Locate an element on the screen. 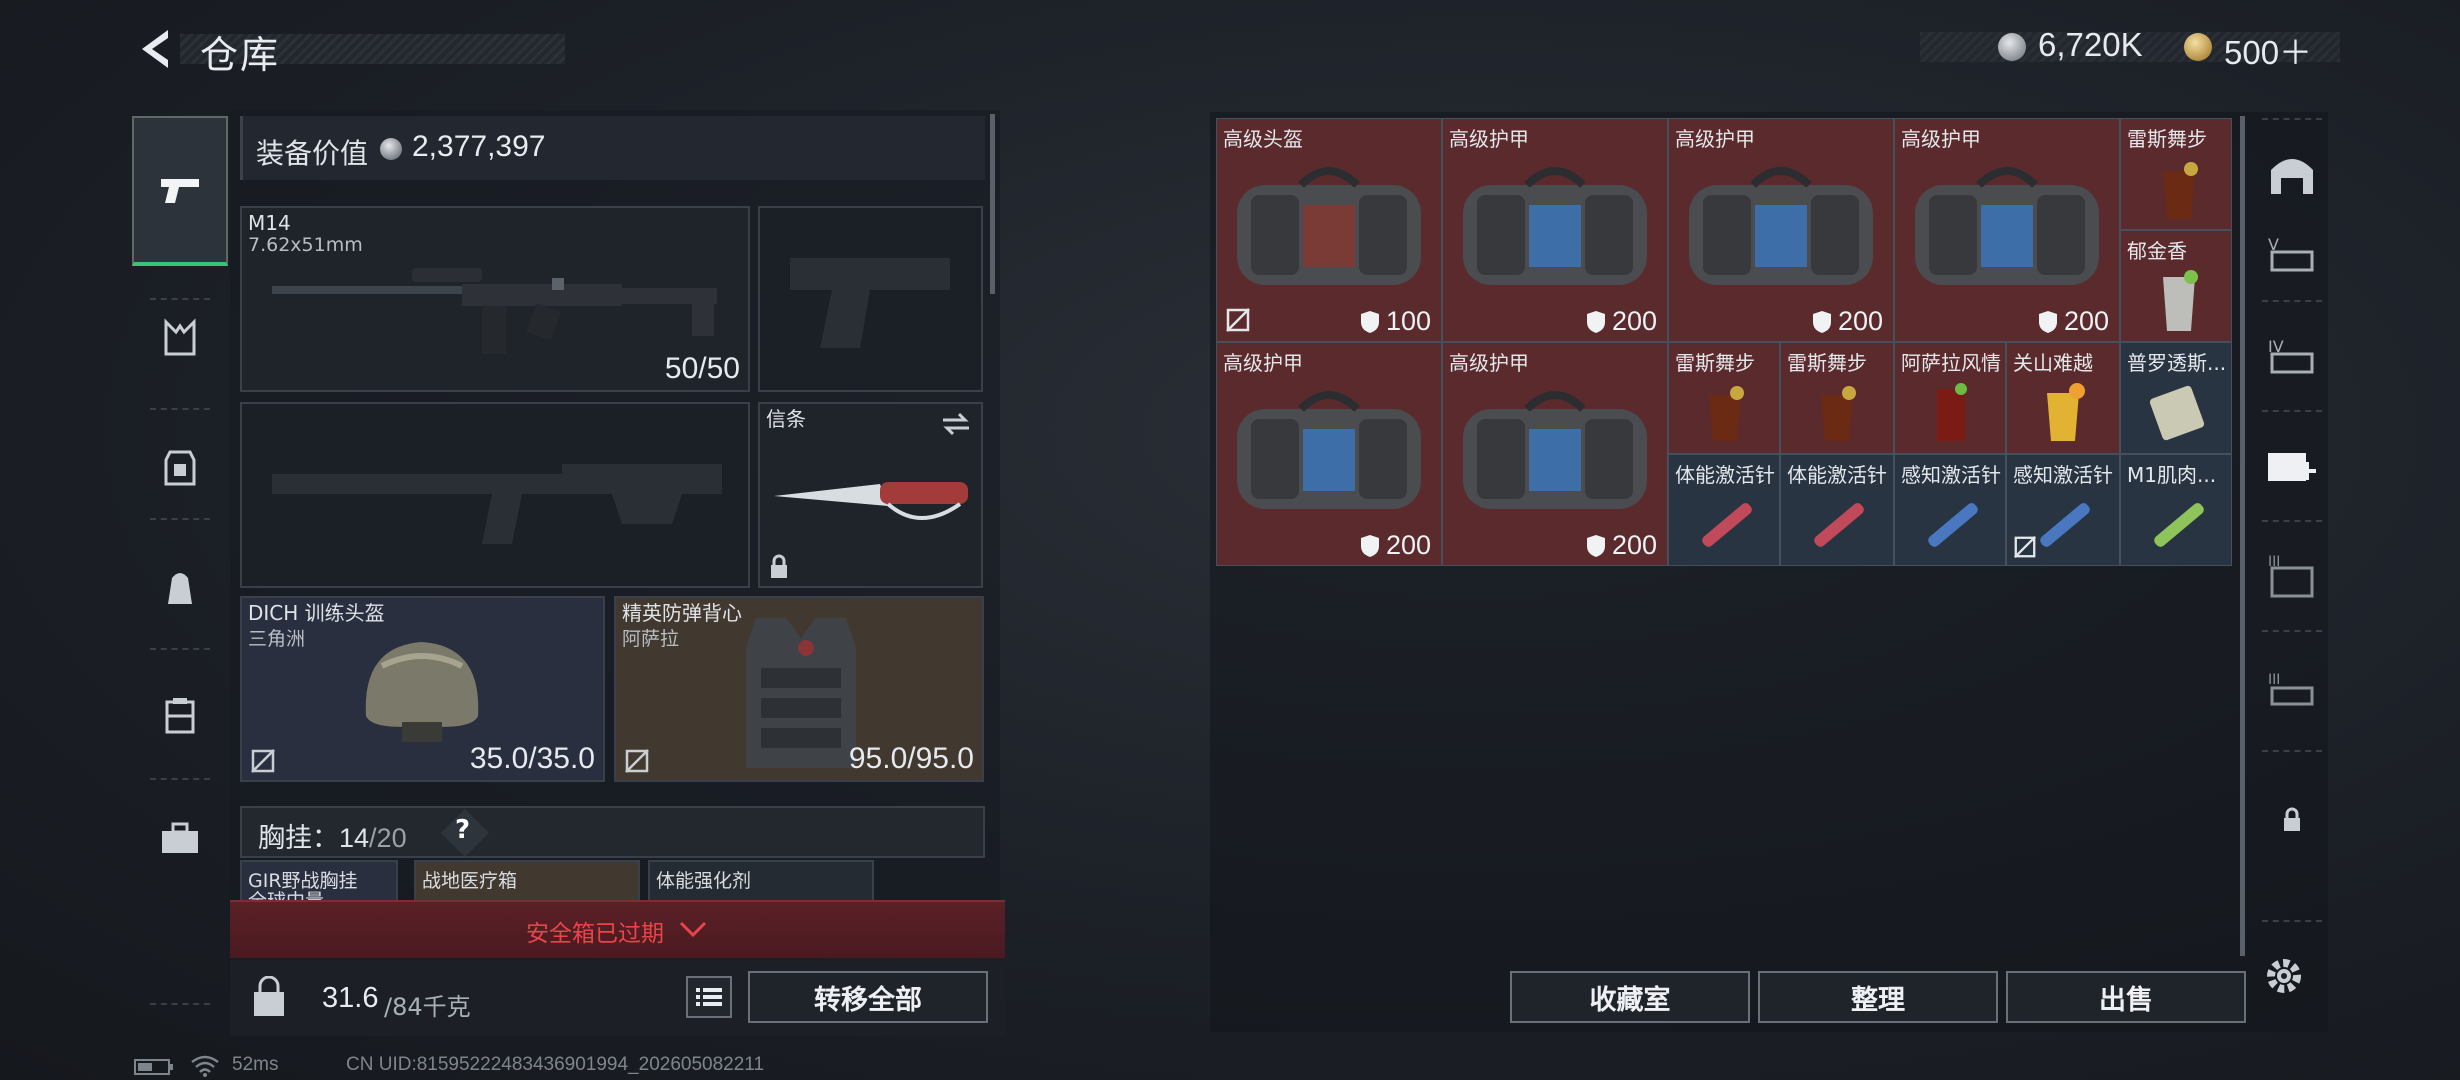 This screenshot has height=1080, width=2460. chest-rig-icon is located at coordinates (180, 337).